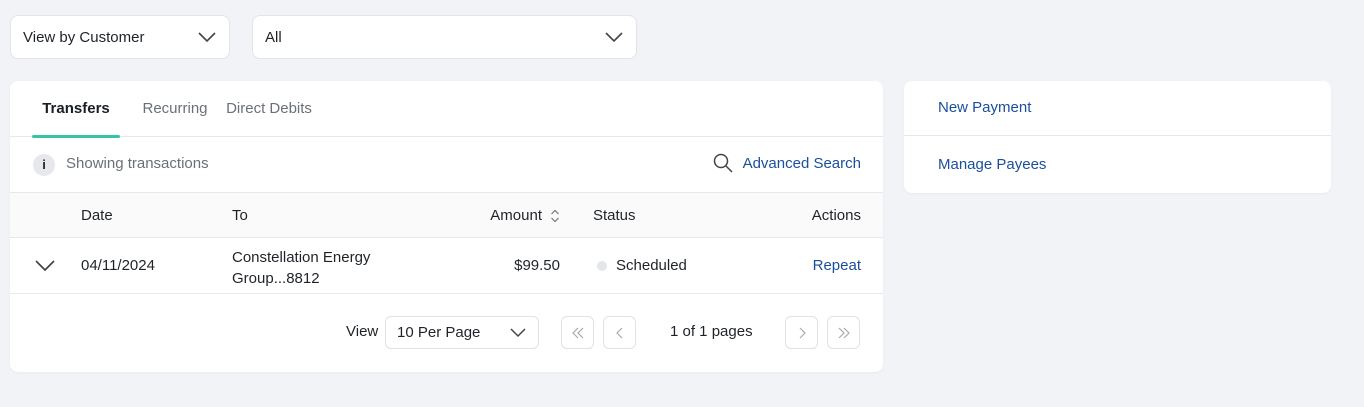 This screenshot has height=407, width=1364. What do you see at coordinates (446, 165) in the screenshot?
I see `info-row: i Showing transactions Advanced Search` at bounding box center [446, 165].